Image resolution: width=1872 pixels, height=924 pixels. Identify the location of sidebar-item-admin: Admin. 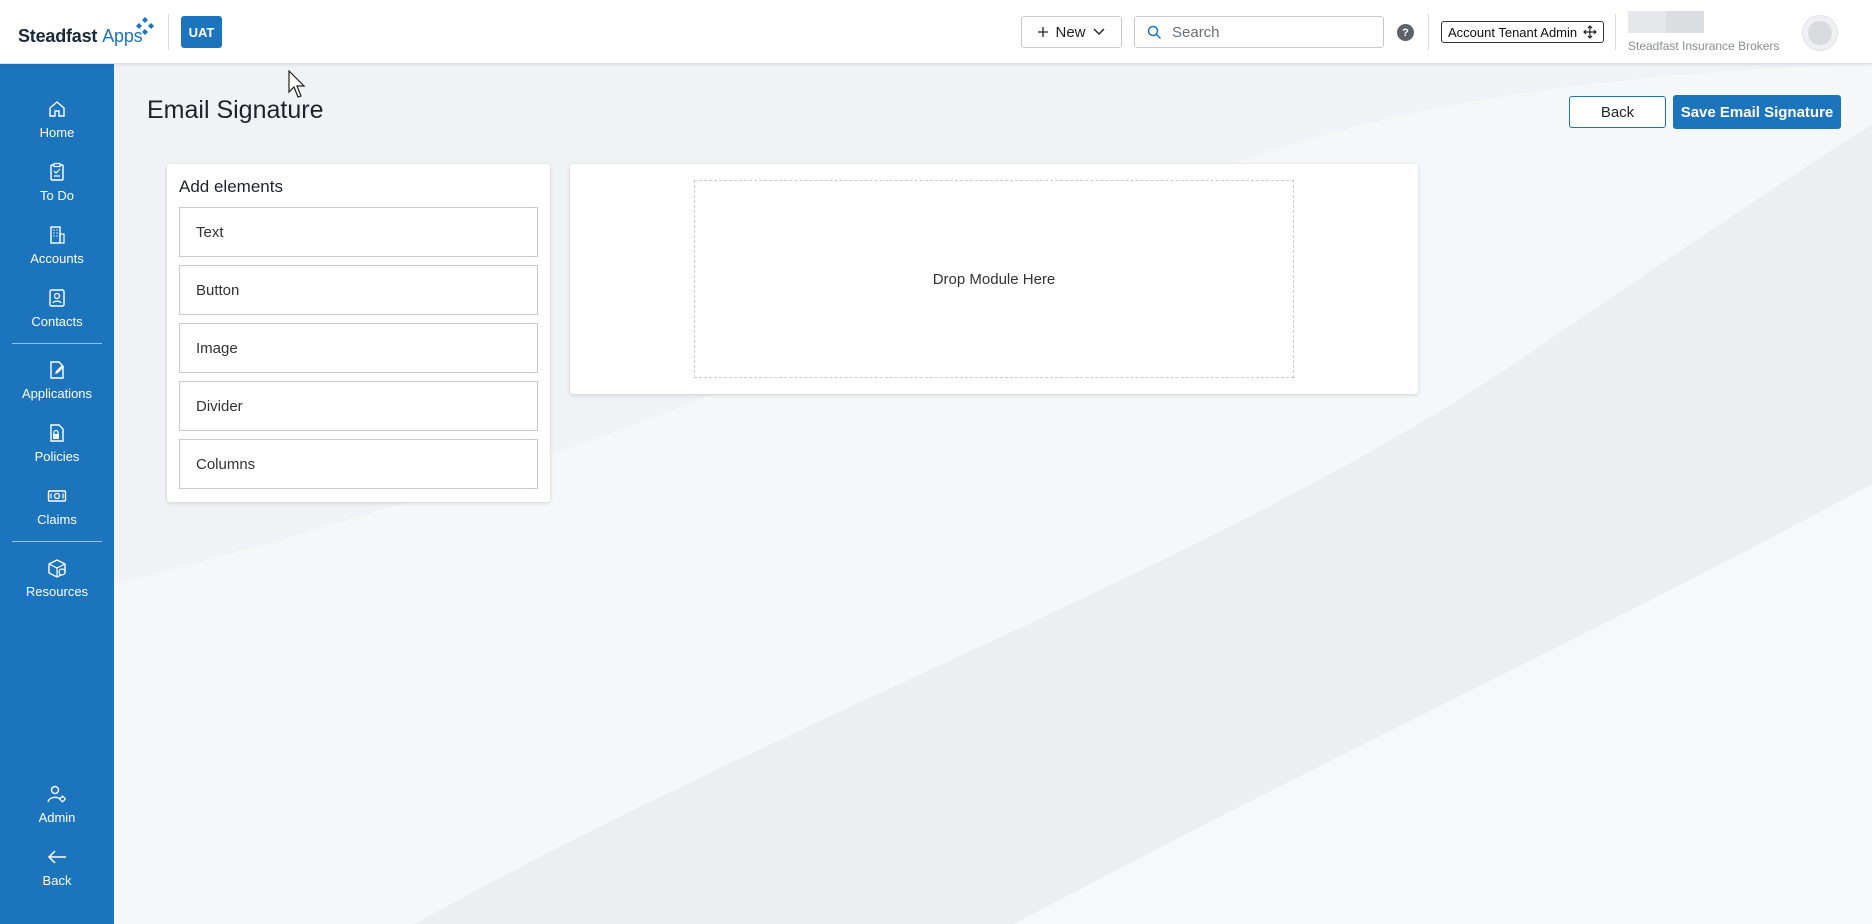
(57, 812).